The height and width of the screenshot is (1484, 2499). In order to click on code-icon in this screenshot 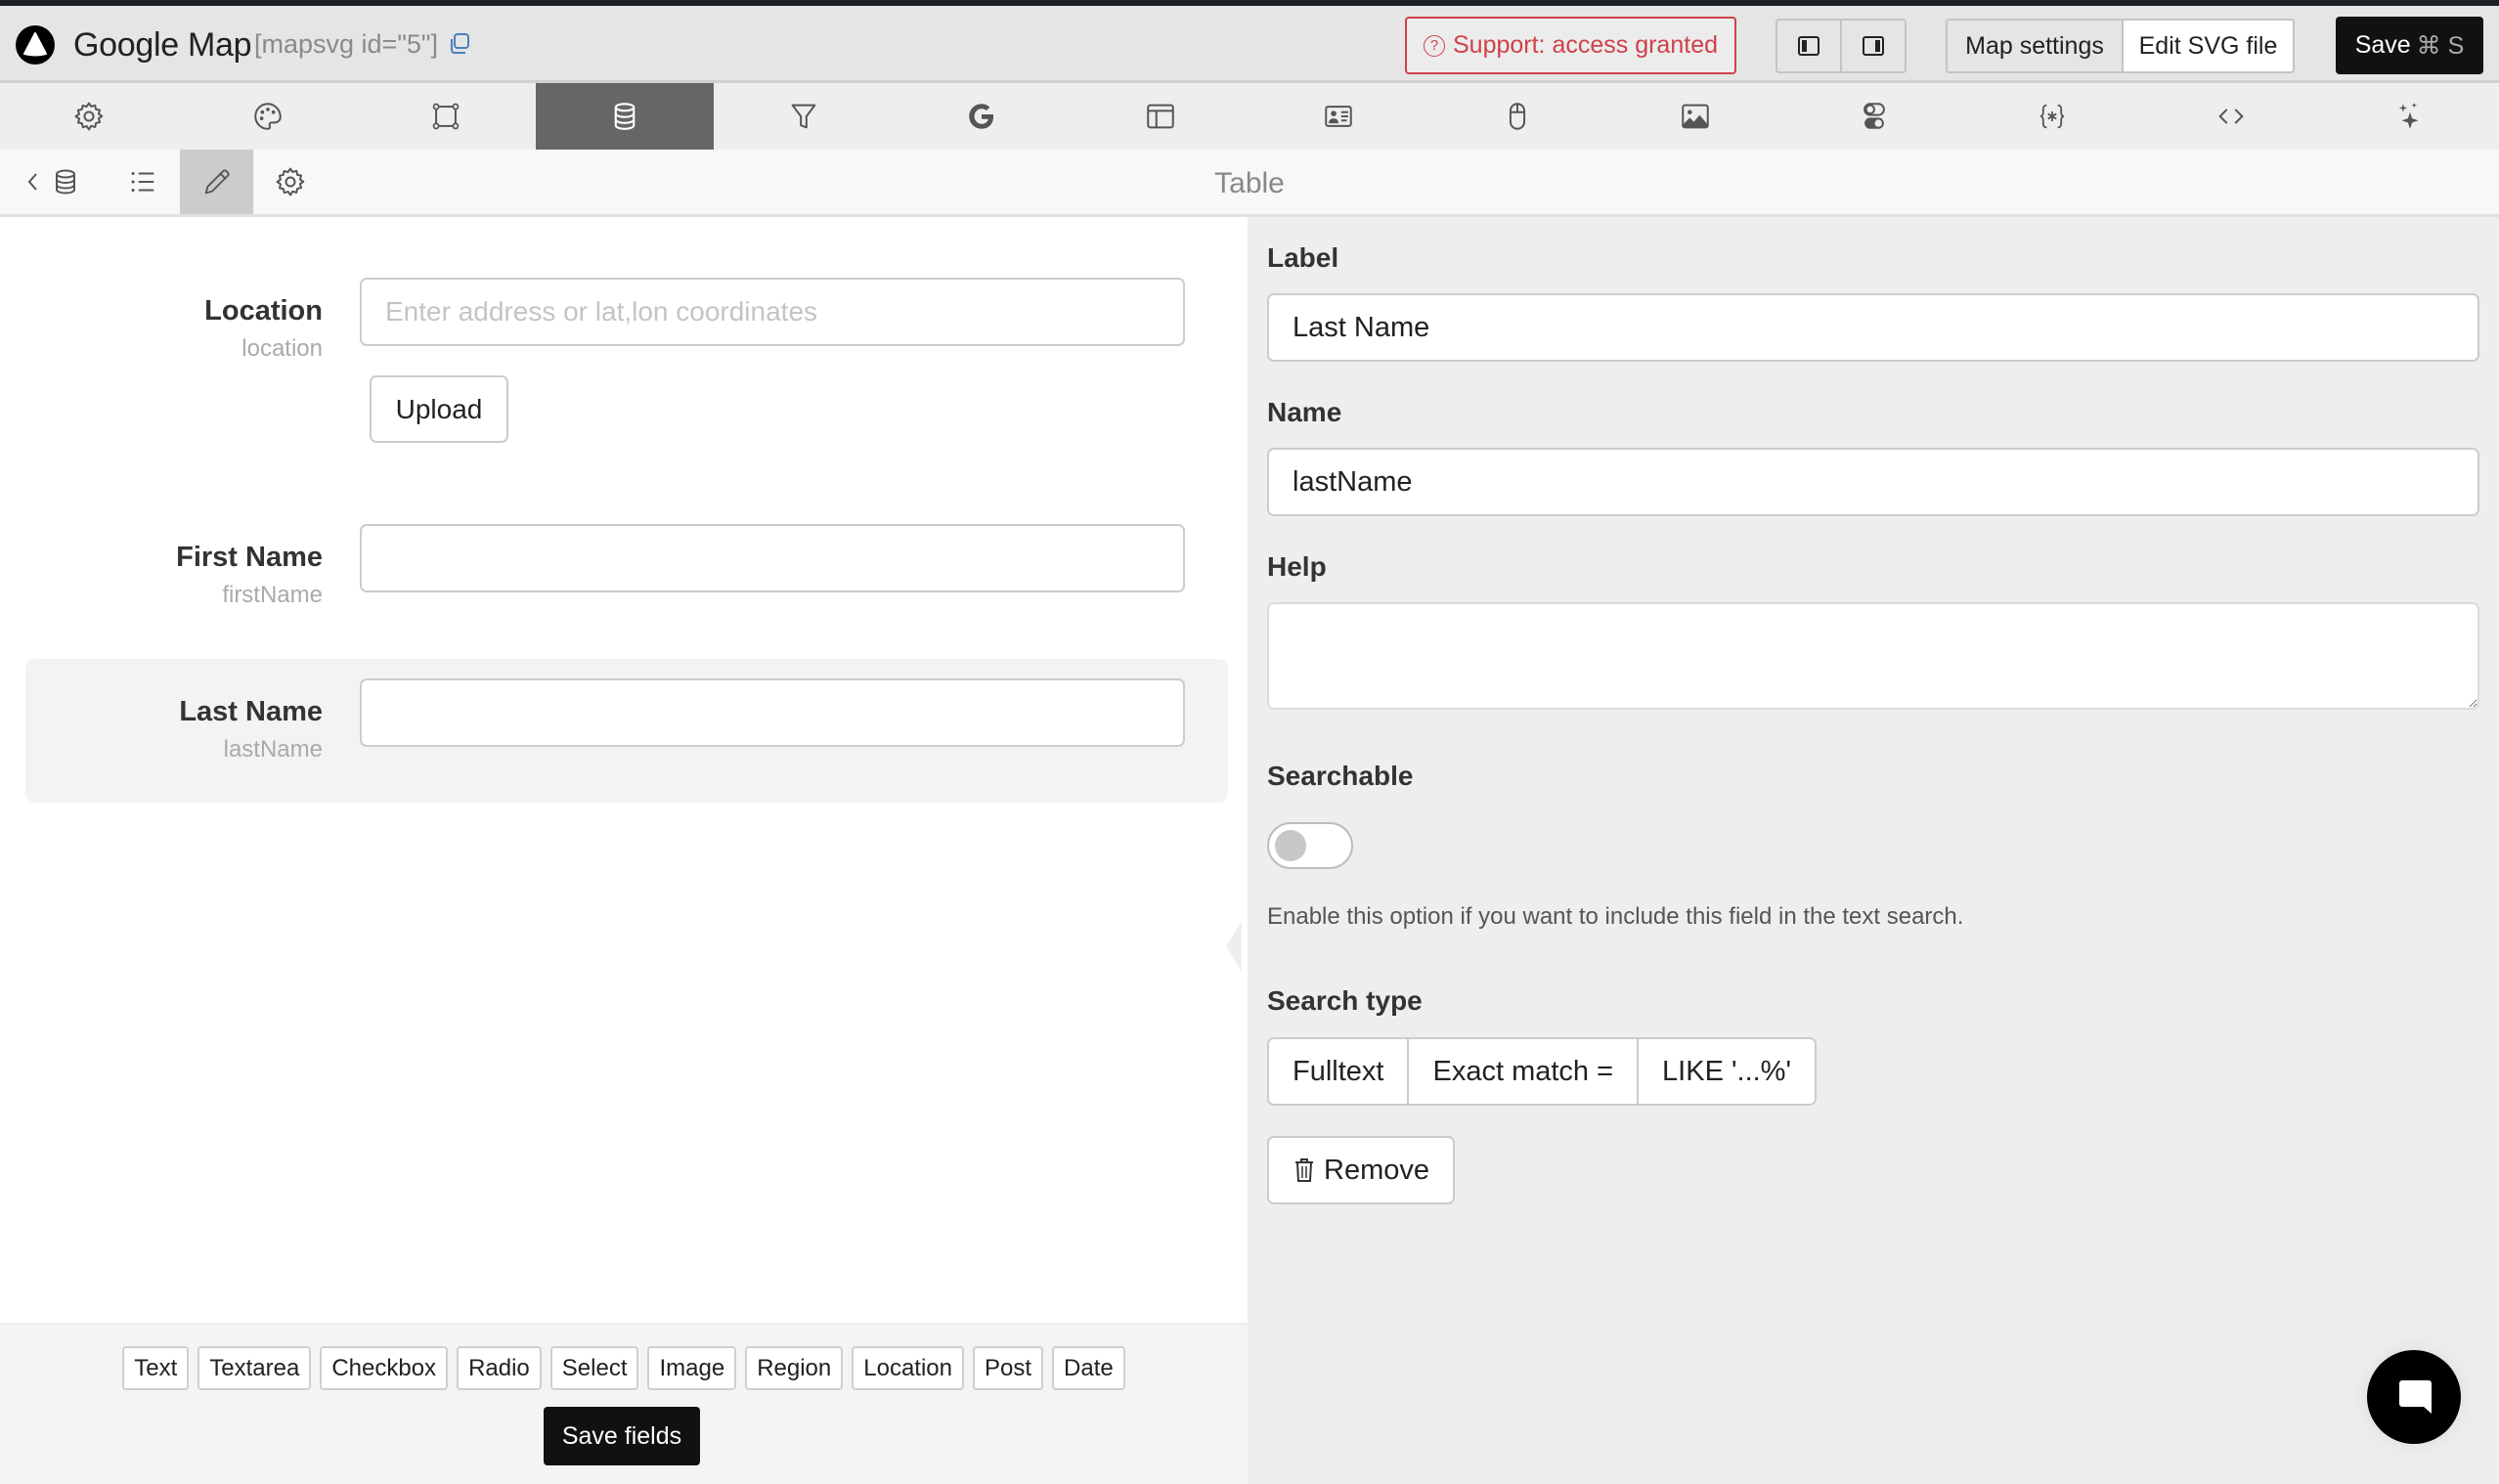, I will do `click(2231, 116)`.